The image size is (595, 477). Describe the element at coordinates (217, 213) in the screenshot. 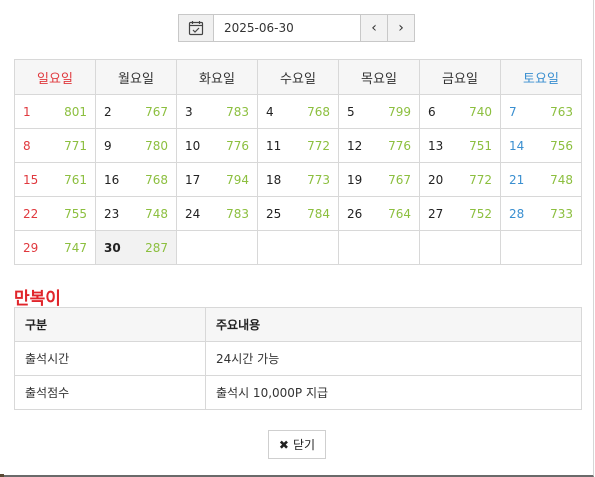

I see `calendar-day-cell: 24 783` at that location.